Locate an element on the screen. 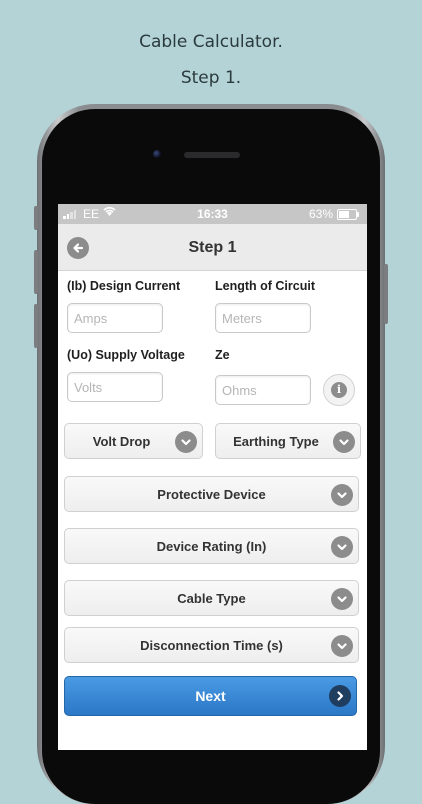 The width and height of the screenshot is (422, 804). protective-device-label: Protective Device is located at coordinates (211, 494).